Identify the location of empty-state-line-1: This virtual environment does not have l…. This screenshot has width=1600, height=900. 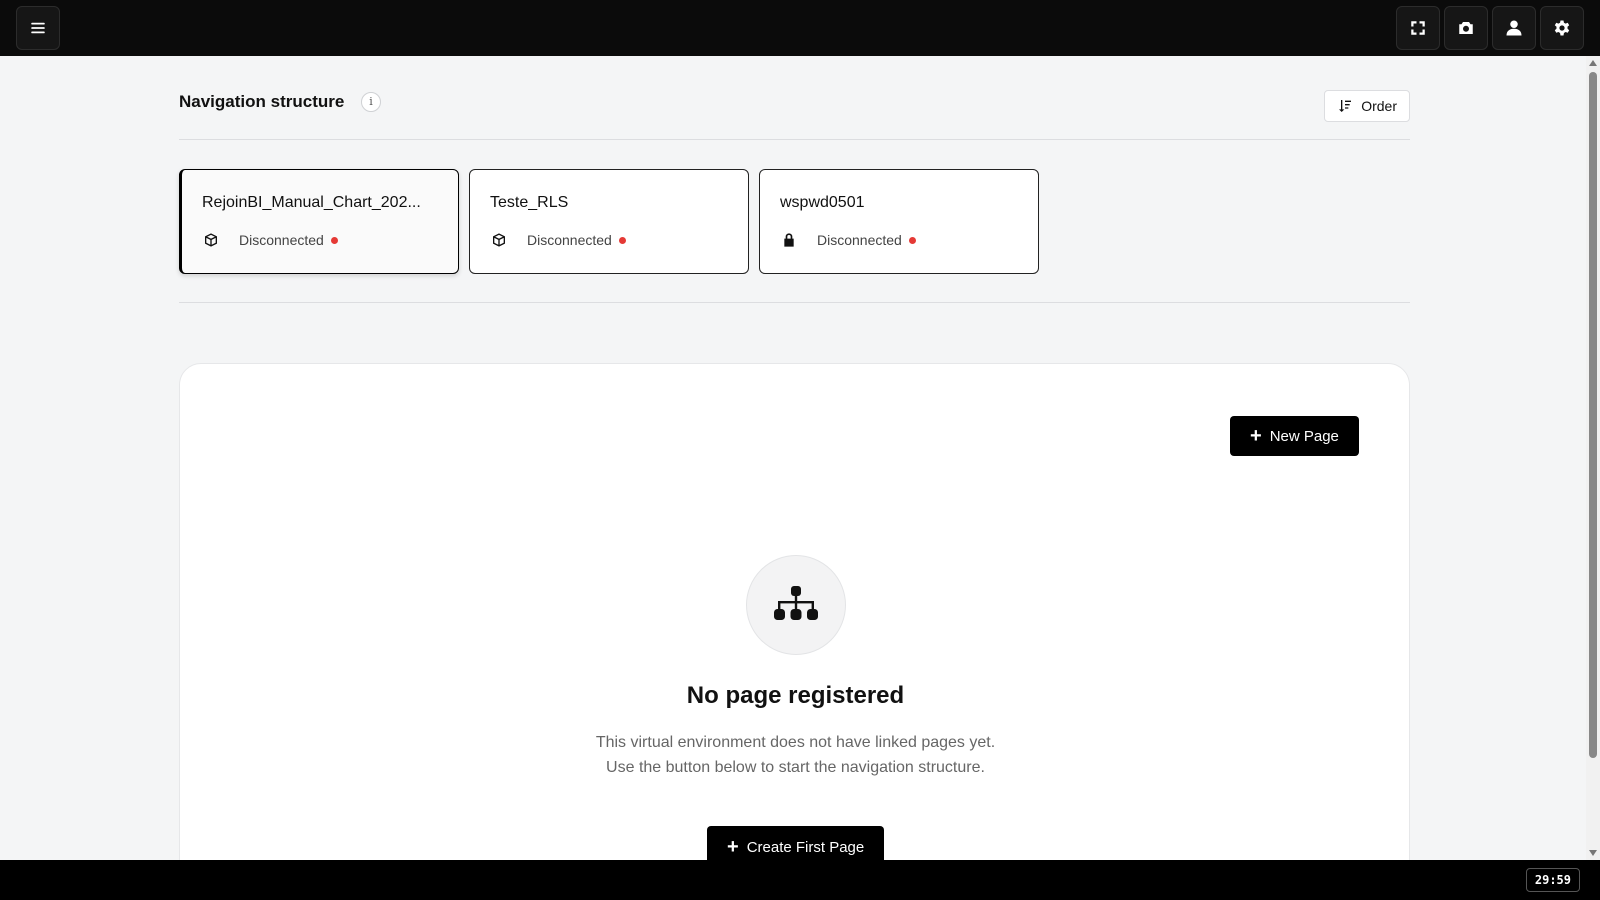
(795, 742).